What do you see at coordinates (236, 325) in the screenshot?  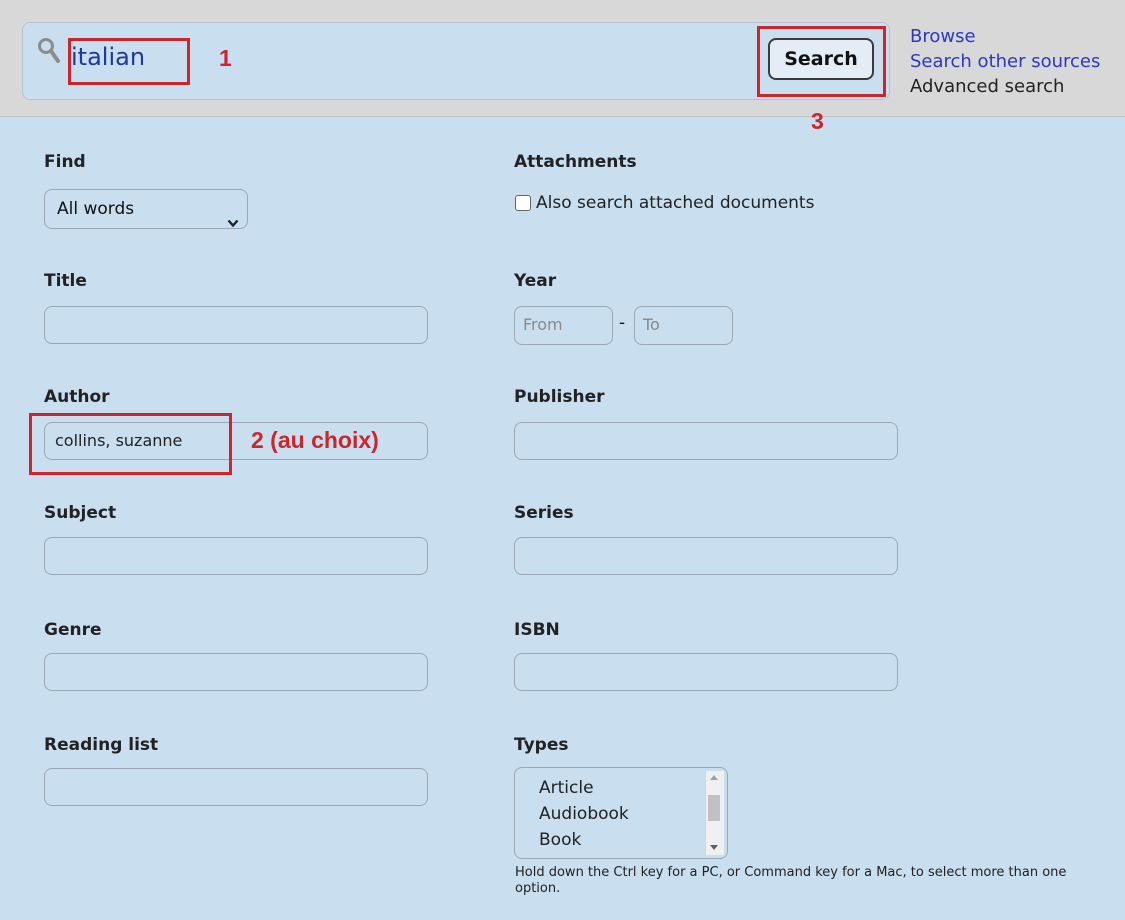 I see `title-field` at bounding box center [236, 325].